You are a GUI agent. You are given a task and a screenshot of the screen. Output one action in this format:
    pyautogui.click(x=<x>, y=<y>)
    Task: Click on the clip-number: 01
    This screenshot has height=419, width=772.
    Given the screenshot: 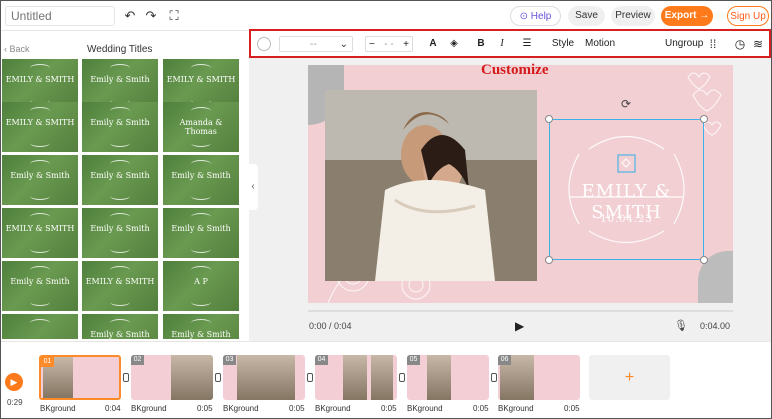 What is the action you would take?
    pyautogui.click(x=47, y=362)
    